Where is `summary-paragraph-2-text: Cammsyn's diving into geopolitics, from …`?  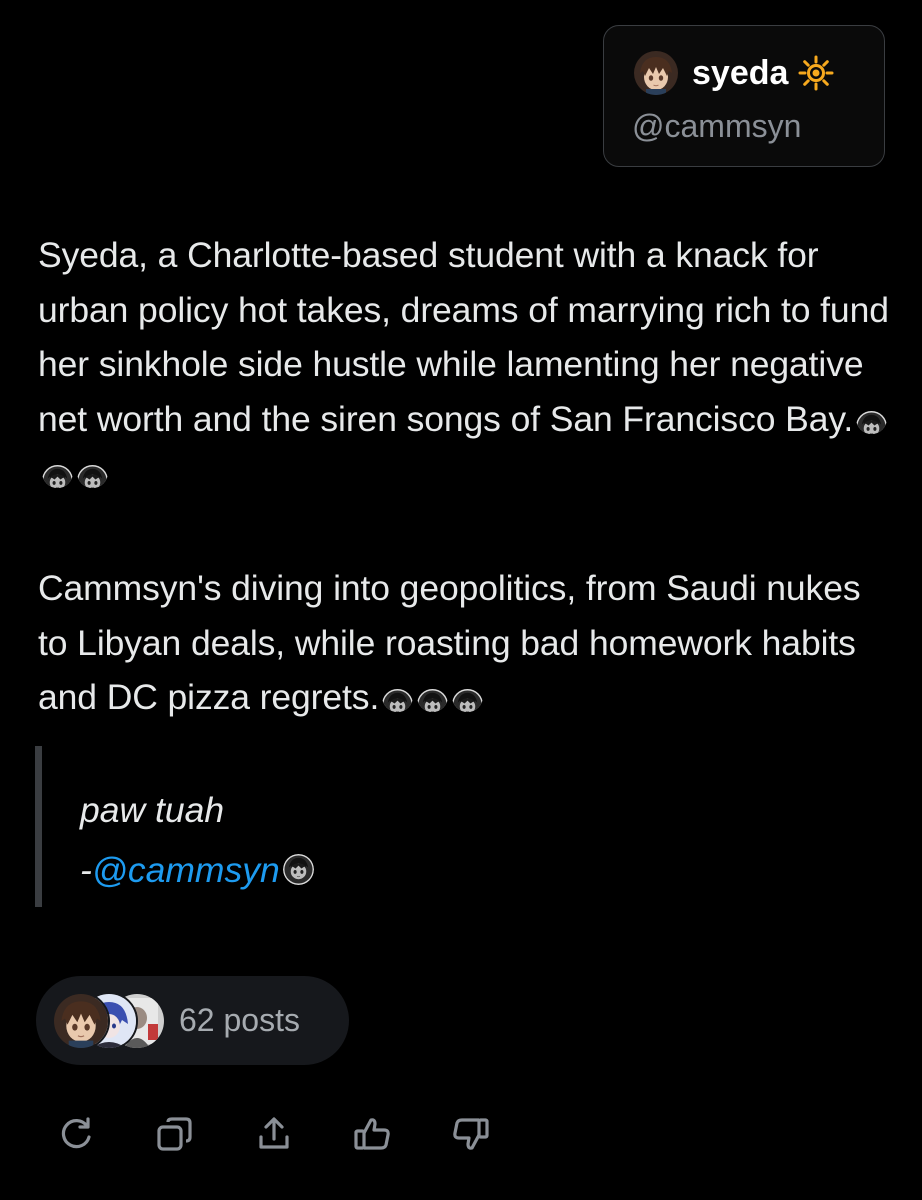
summary-paragraph-2-text: Cammsyn's diving into geopolitics, from … is located at coordinates (449, 642).